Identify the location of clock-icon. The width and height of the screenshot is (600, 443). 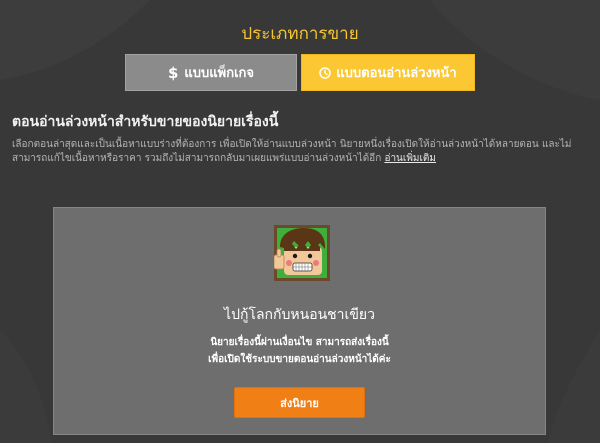
(325, 72).